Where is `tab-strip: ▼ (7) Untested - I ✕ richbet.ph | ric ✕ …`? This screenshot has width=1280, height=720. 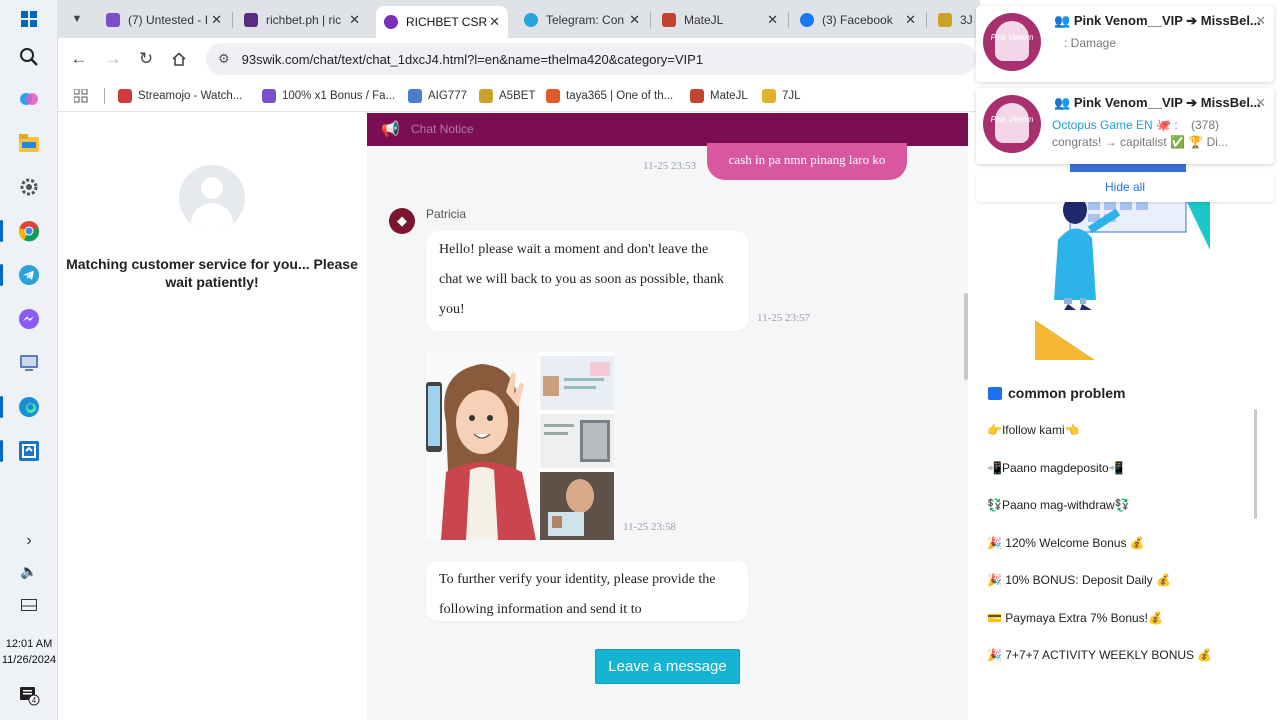
tab-strip: ▼ (7) Untested - I ✕ richbet.ph | ric ✕ … is located at coordinates (519, 19).